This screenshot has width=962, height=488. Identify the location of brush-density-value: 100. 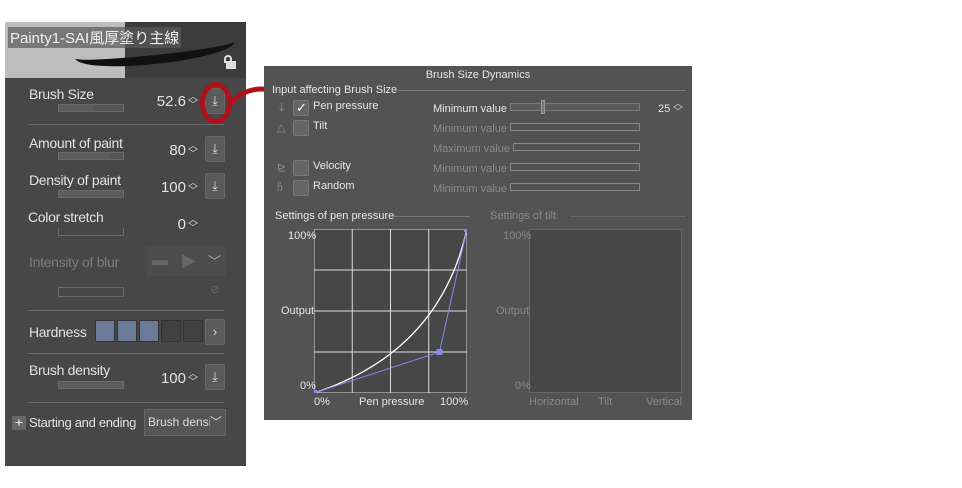
(163, 378).